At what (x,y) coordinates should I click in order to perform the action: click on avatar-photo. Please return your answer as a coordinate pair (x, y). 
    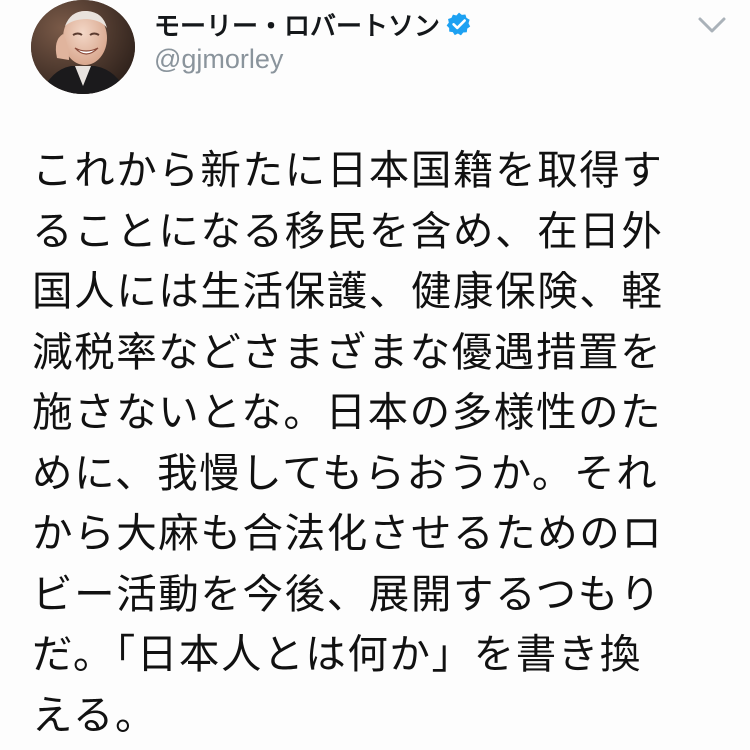
    Looking at the image, I should click on (83, 47).